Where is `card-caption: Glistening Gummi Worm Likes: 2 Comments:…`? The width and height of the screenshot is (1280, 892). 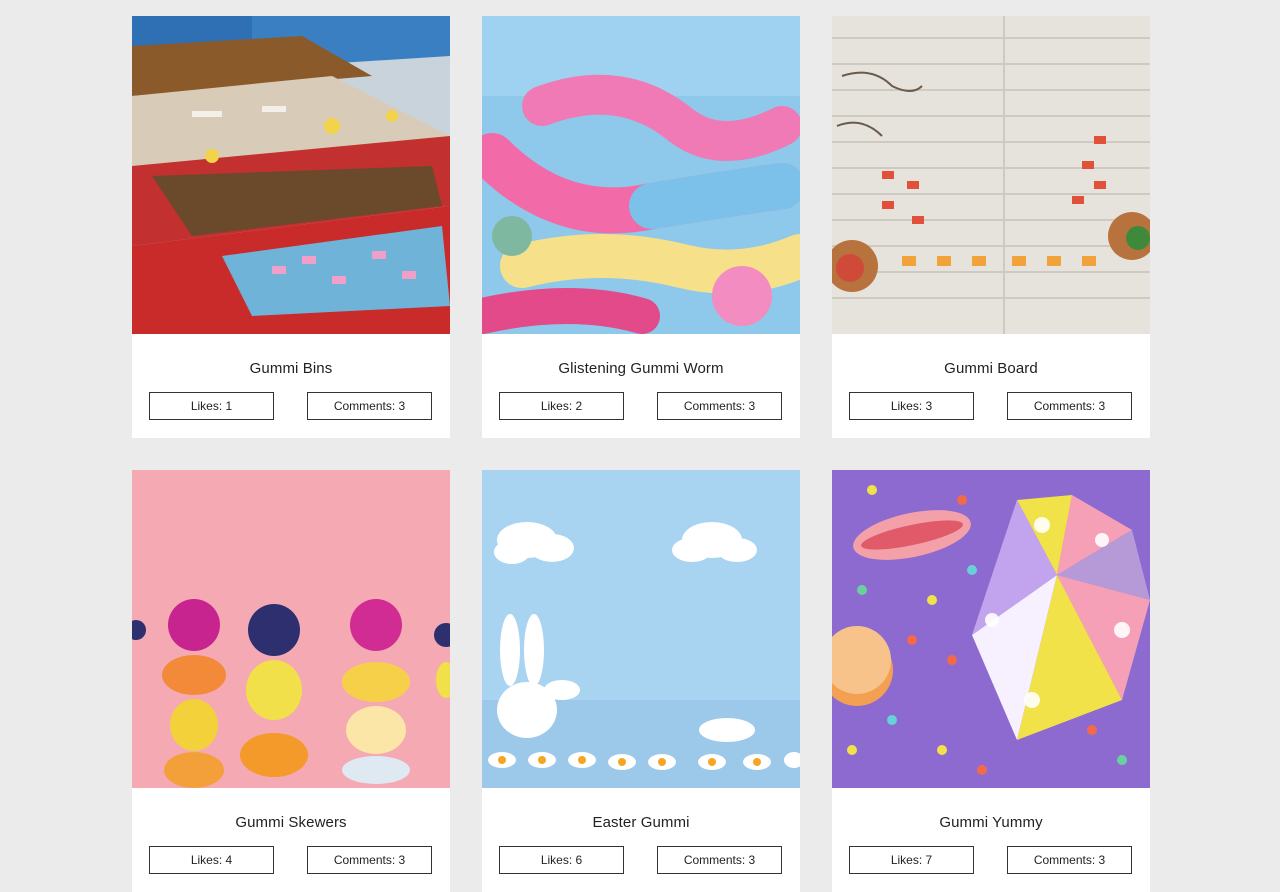 card-caption: Glistening Gummi Worm Likes: 2 Comments:… is located at coordinates (641, 386).